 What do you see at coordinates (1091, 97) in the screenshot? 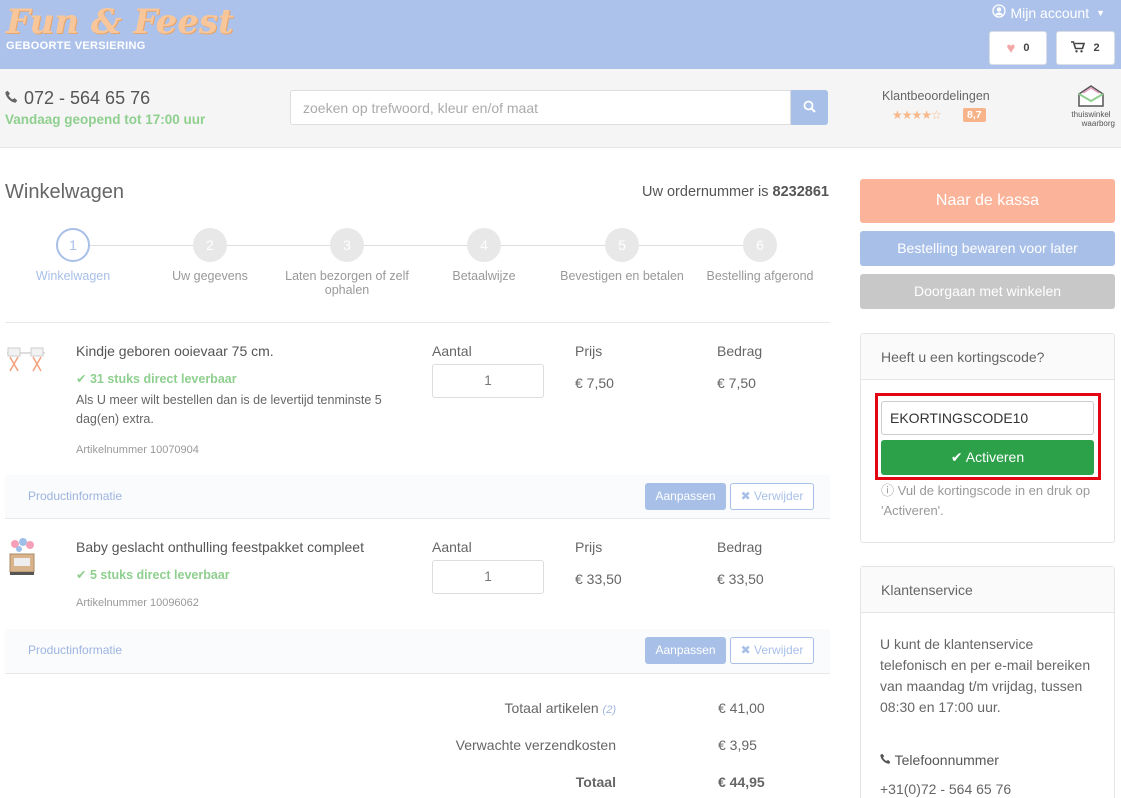
I see `thuiswinkel-logo-icon` at bounding box center [1091, 97].